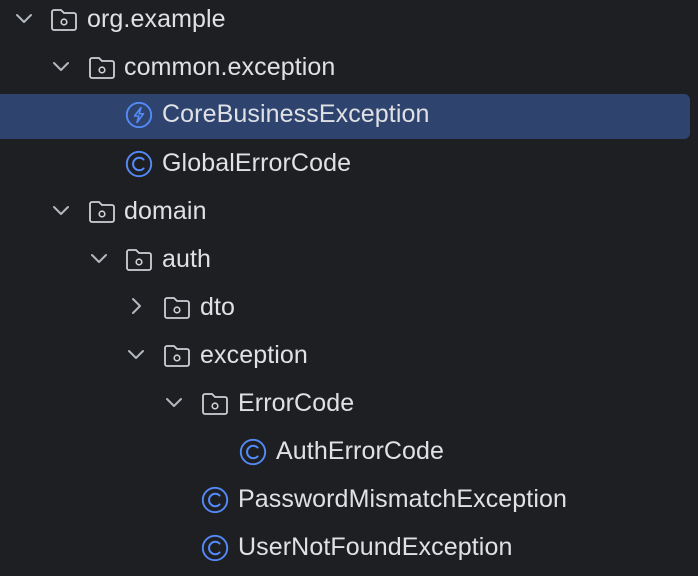 This screenshot has height=576, width=698. Describe the element at coordinates (139, 115) in the screenshot. I see `exception-class-icon` at that location.